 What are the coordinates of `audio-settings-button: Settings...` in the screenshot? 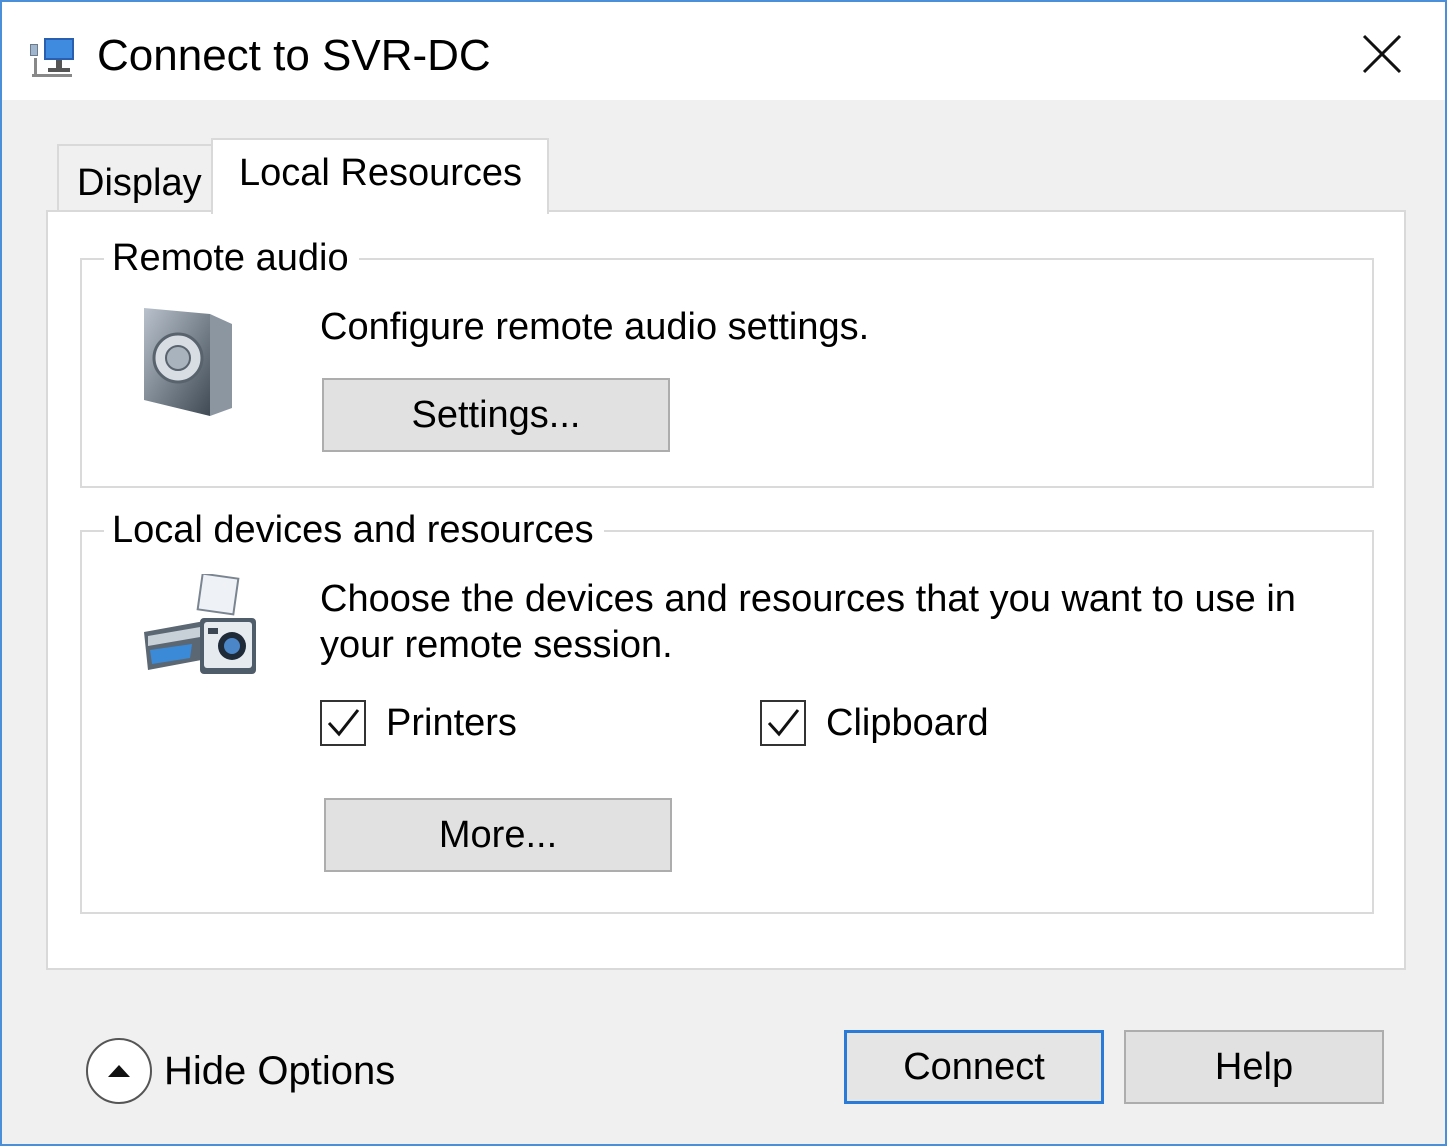 It's located at (496, 415).